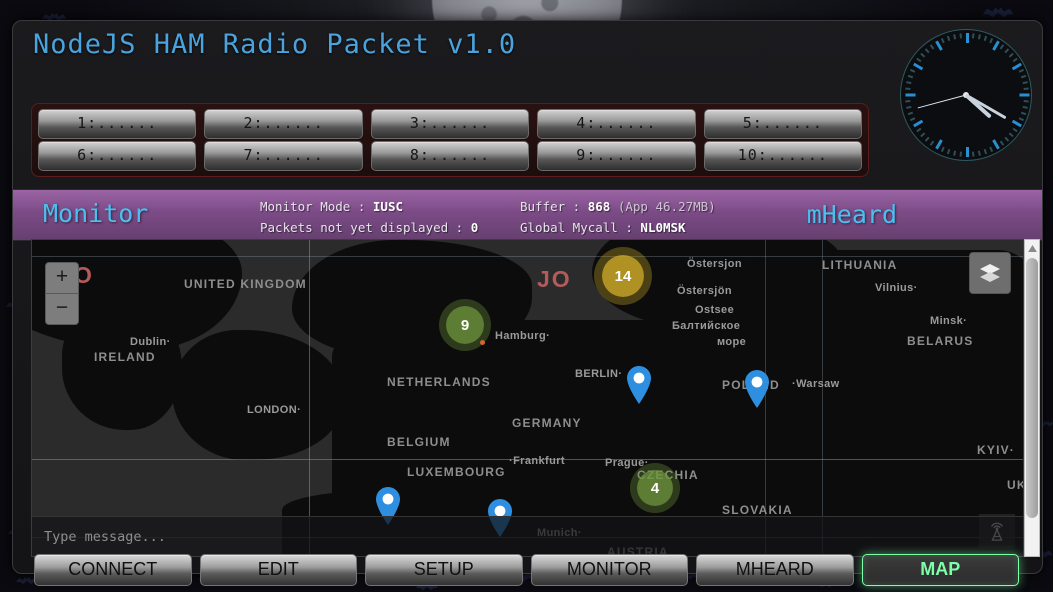 The width and height of the screenshot is (1053, 592). I want to click on mycall-line: Global Mycall : NL0MSK, so click(618, 227).